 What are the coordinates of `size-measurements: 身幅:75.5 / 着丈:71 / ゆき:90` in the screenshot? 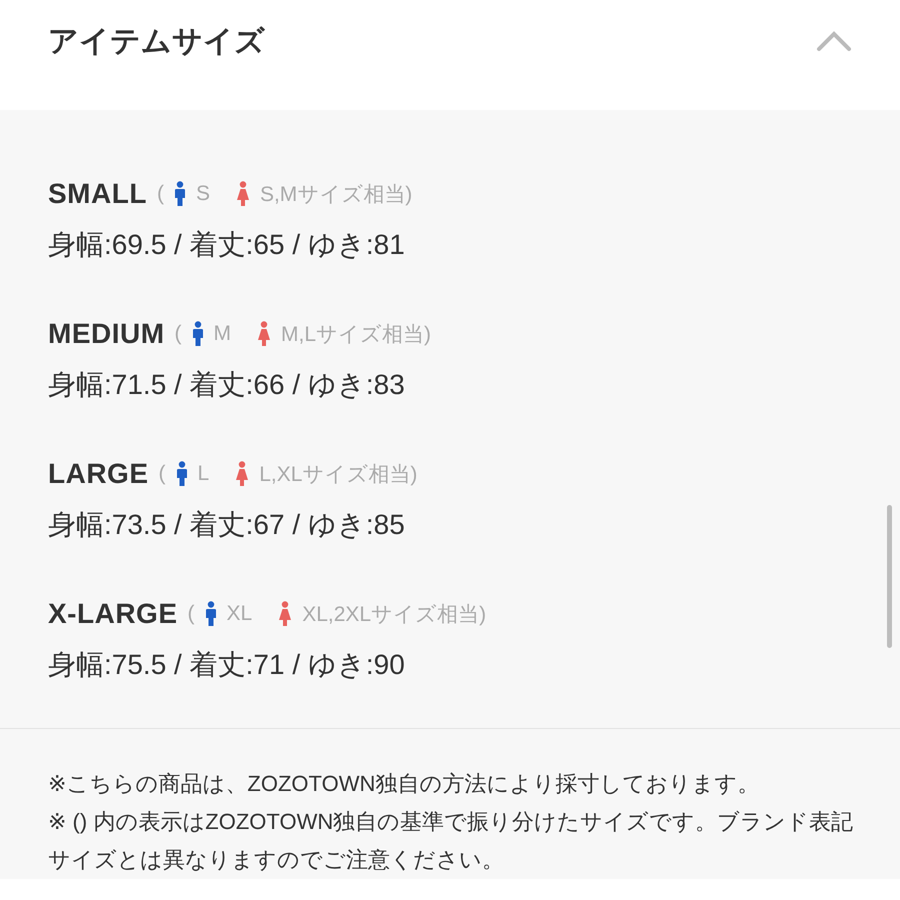 It's located at (227, 665).